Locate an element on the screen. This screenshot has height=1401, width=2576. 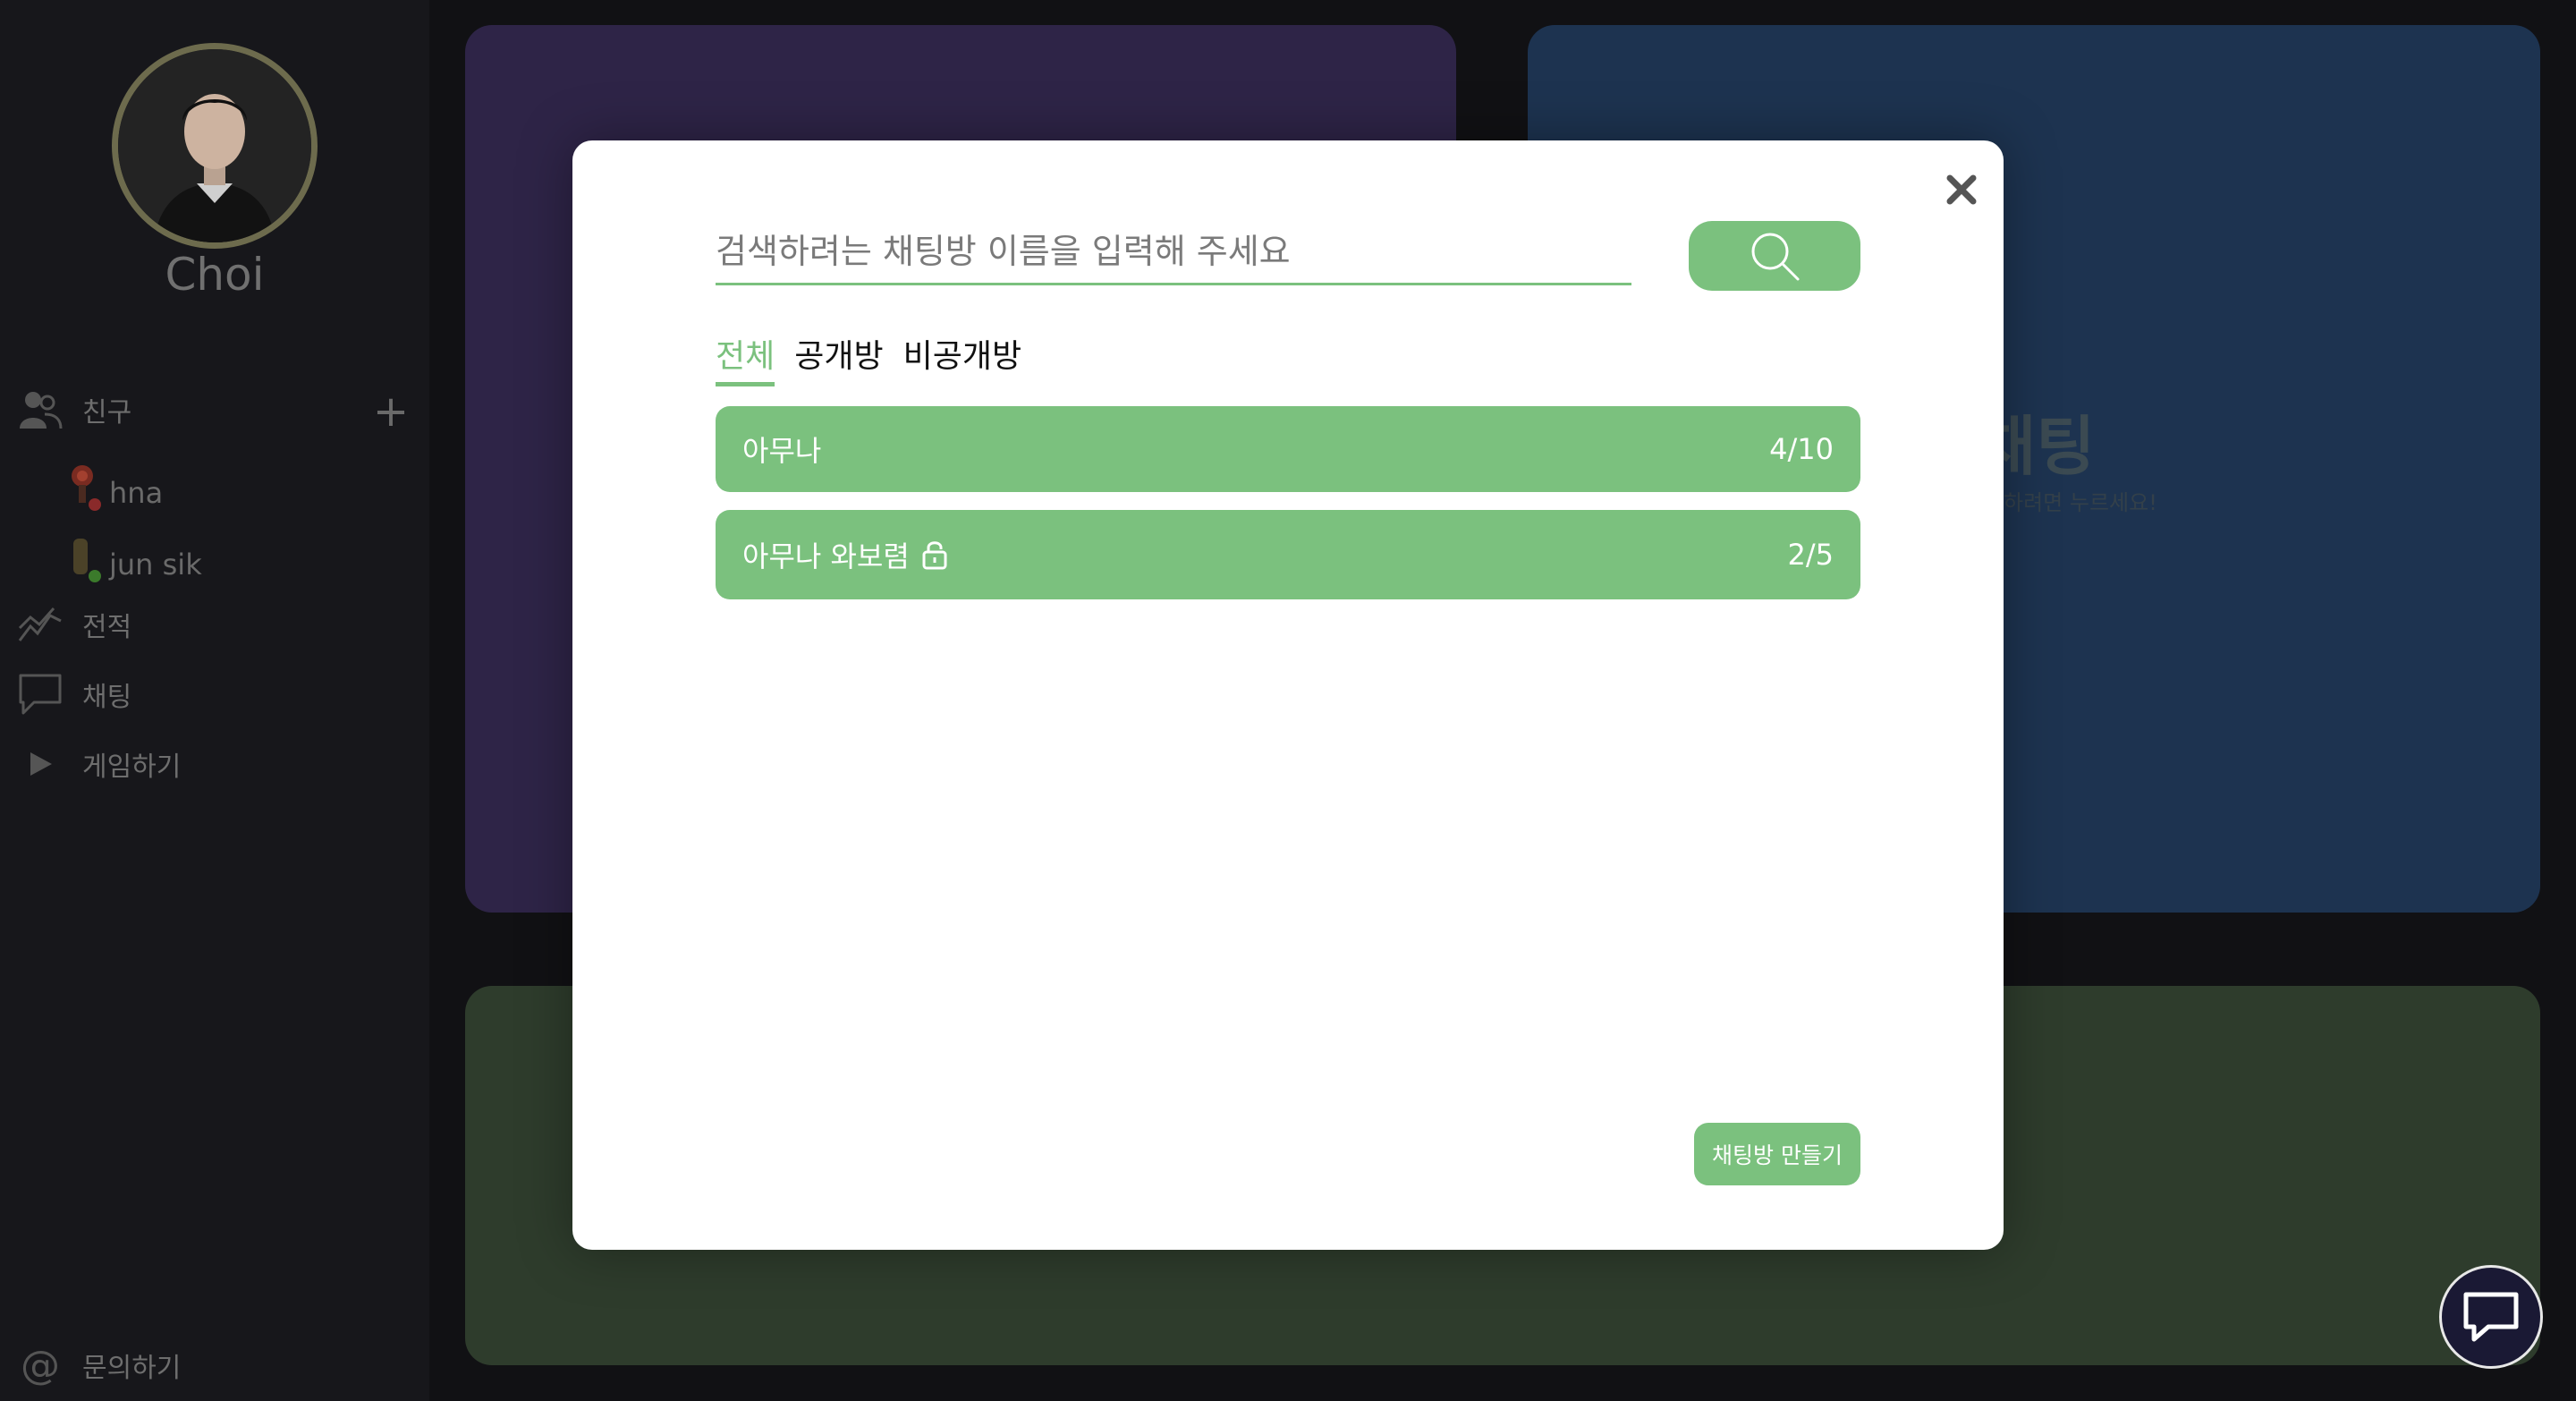
room-list-item: 아무나 와보렴 2/5 is located at coordinates (1288, 554).